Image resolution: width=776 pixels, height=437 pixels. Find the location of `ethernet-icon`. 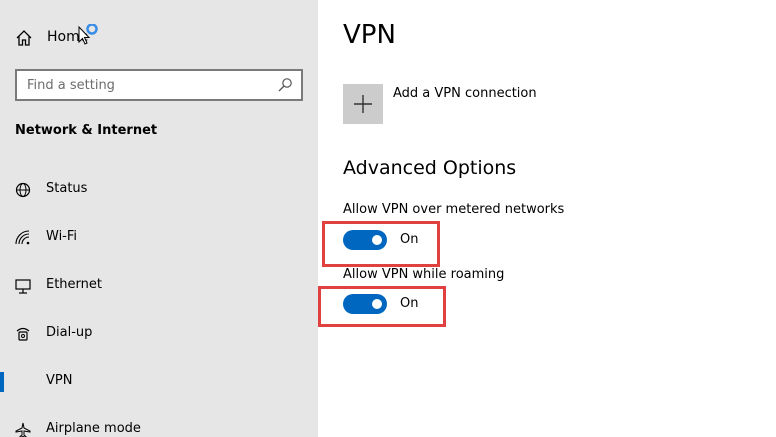

ethernet-icon is located at coordinates (23, 286).